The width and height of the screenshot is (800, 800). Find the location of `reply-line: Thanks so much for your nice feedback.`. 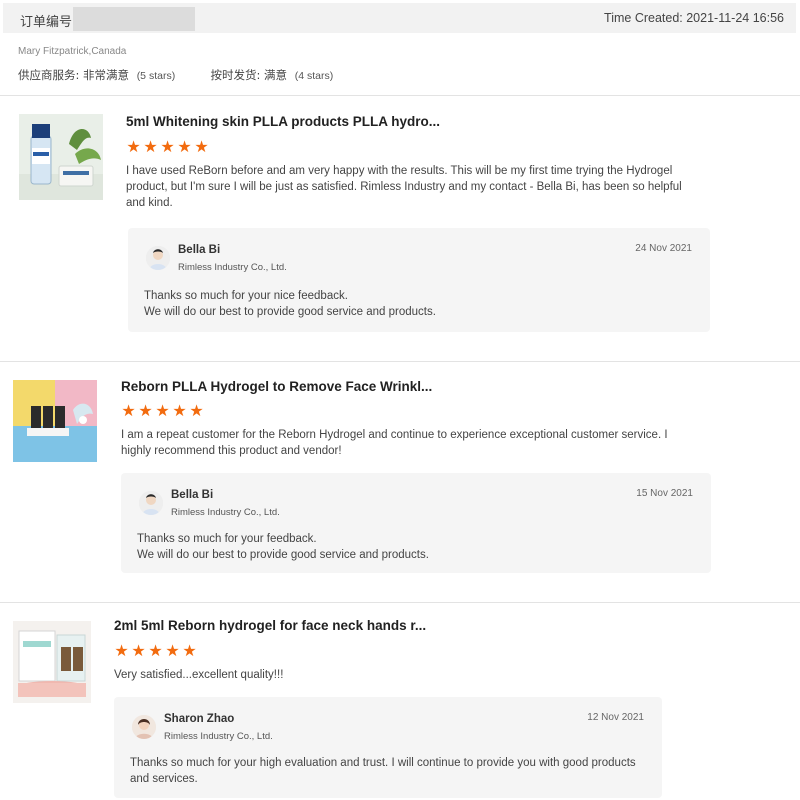

reply-line: Thanks so much for your nice feedback. is located at coordinates (246, 296).